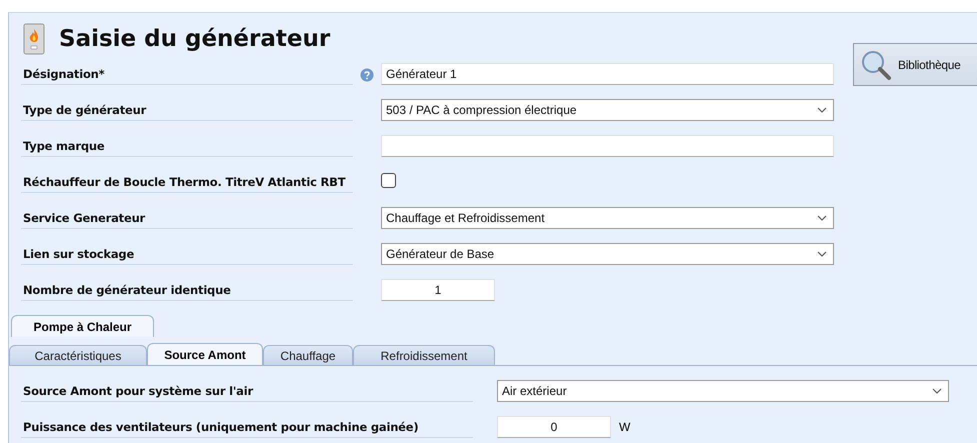  What do you see at coordinates (247, 429) in the screenshot?
I see `field-label: Puissance des ventilateurs (uniquement pour machine gainée)` at bounding box center [247, 429].